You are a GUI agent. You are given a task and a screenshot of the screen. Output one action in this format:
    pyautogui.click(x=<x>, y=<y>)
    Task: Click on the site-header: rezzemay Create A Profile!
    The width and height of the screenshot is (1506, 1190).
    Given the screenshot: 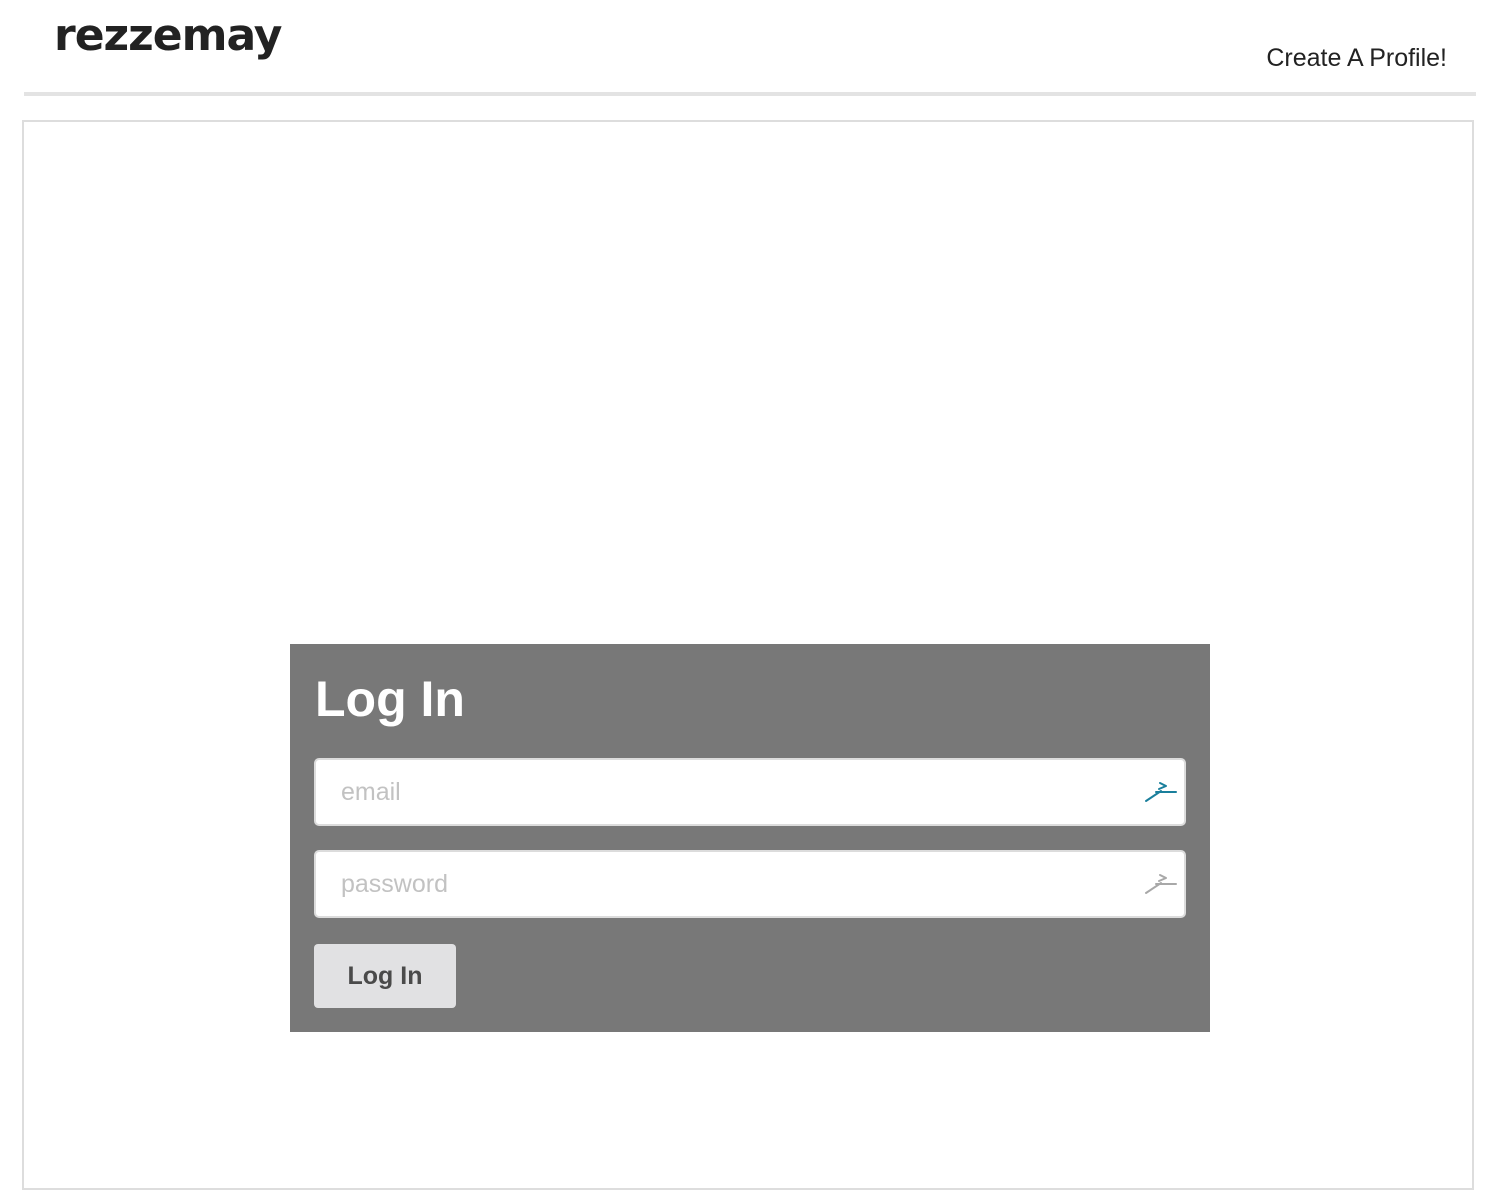 What is the action you would take?
    pyautogui.click(x=750, y=48)
    